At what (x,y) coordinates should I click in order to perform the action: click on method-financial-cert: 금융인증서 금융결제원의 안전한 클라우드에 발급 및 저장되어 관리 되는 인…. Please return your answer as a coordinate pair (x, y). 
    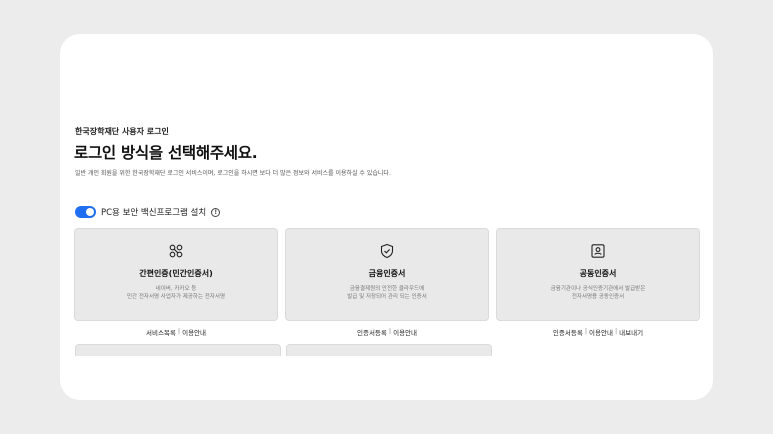
    Looking at the image, I should click on (387, 282).